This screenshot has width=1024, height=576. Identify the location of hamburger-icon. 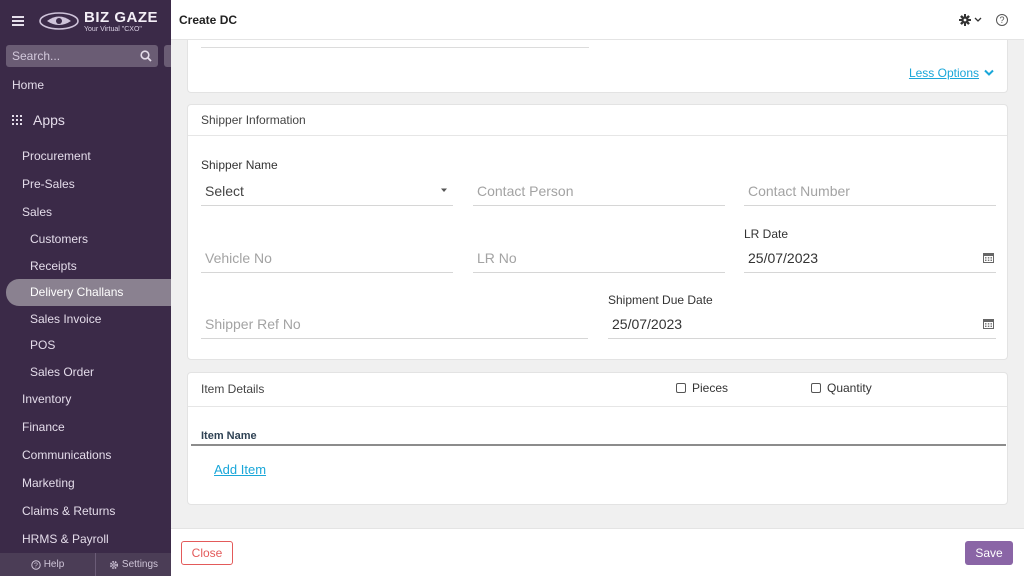
(18, 21).